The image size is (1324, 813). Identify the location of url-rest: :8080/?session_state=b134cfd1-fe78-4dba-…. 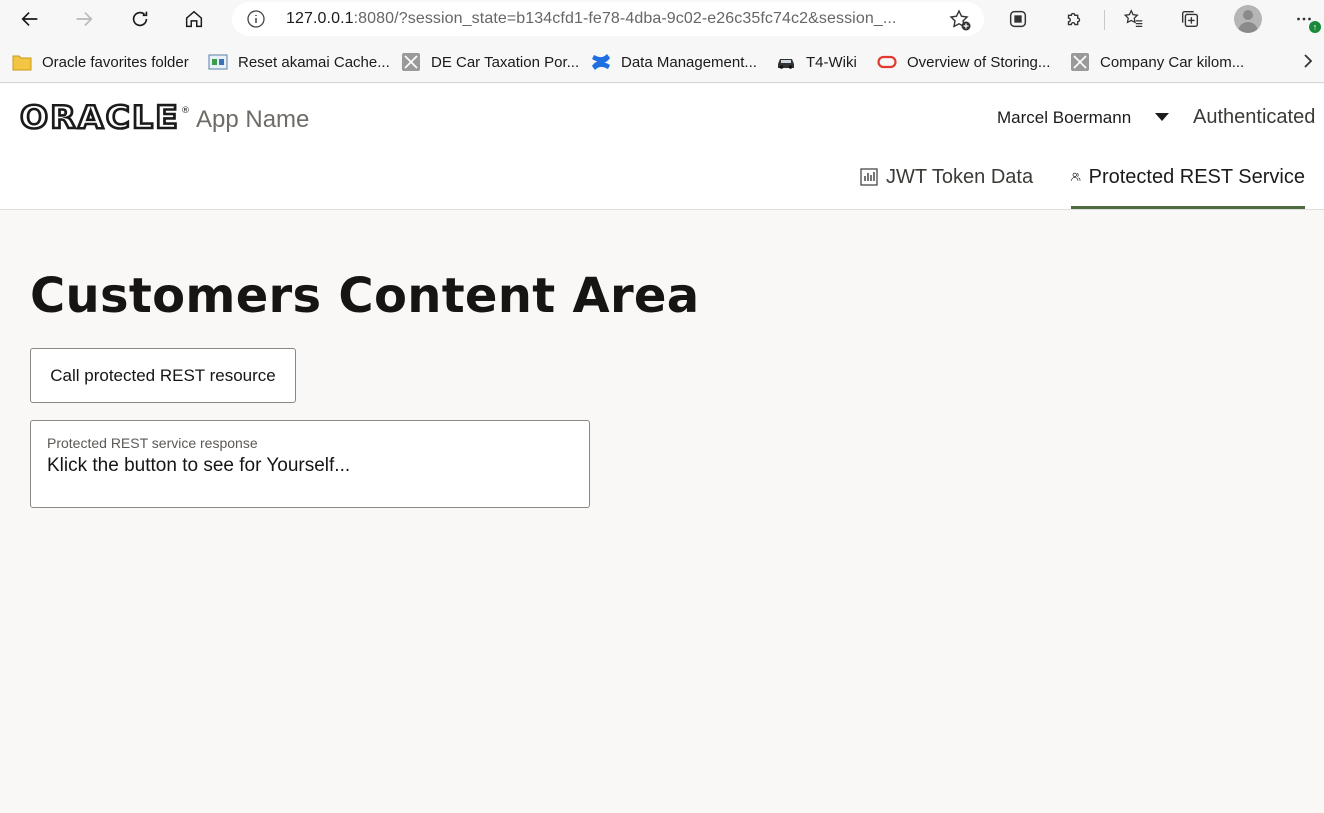
(625, 18).